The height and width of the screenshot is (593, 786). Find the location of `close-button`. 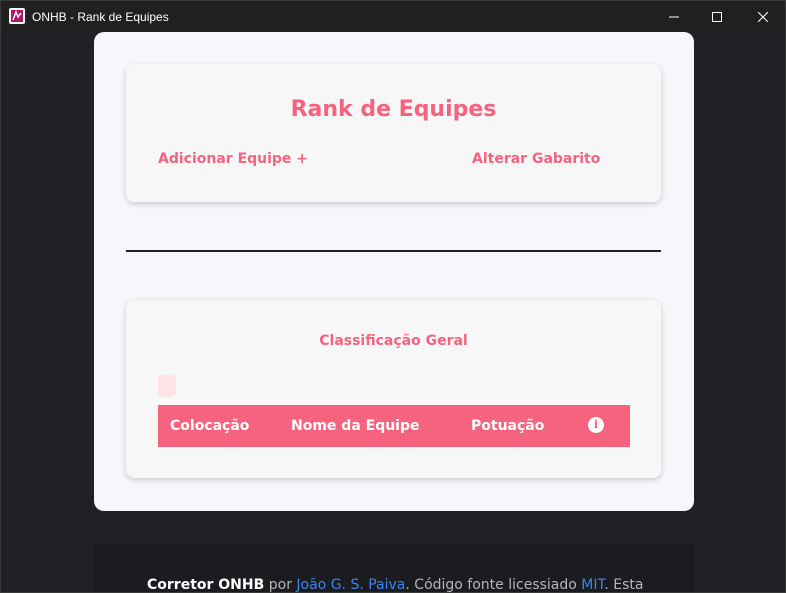

close-button is located at coordinates (762, 16).